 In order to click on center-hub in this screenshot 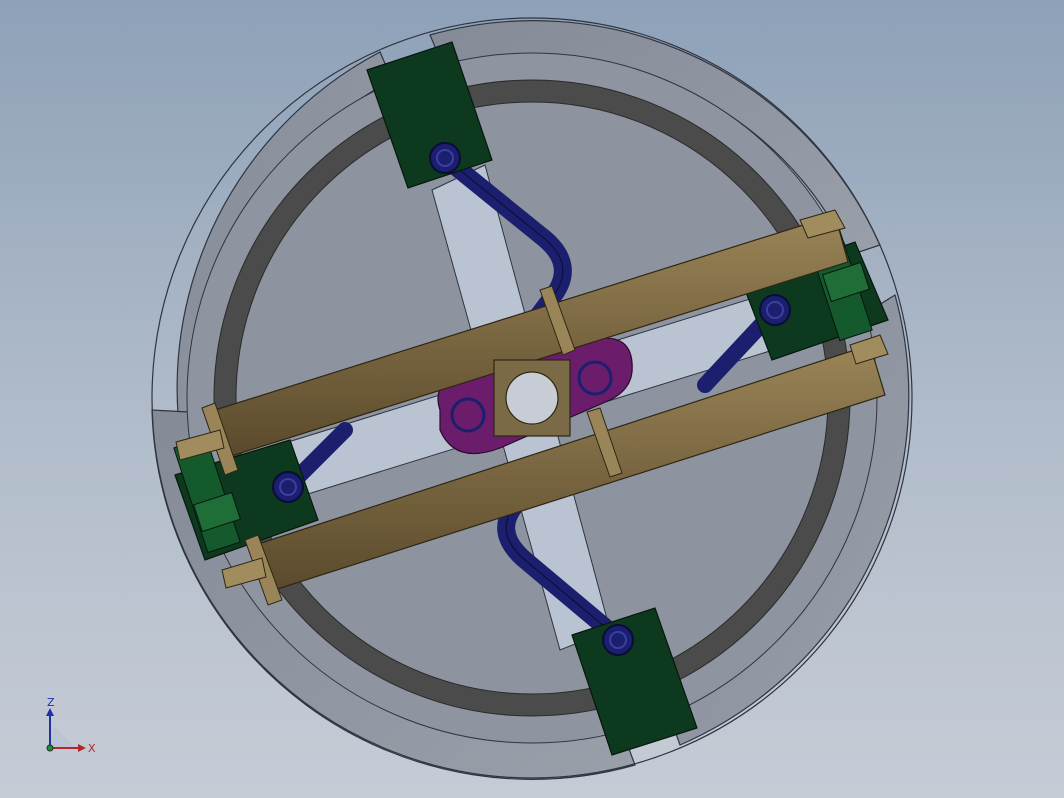, I will do `click(532, 398)`.